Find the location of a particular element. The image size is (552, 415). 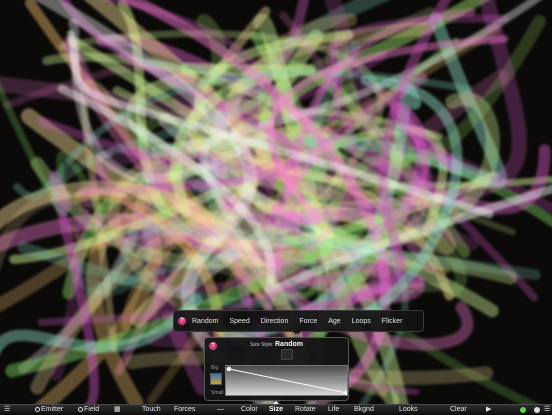

color-swatch is located at coordinates (216, 379).